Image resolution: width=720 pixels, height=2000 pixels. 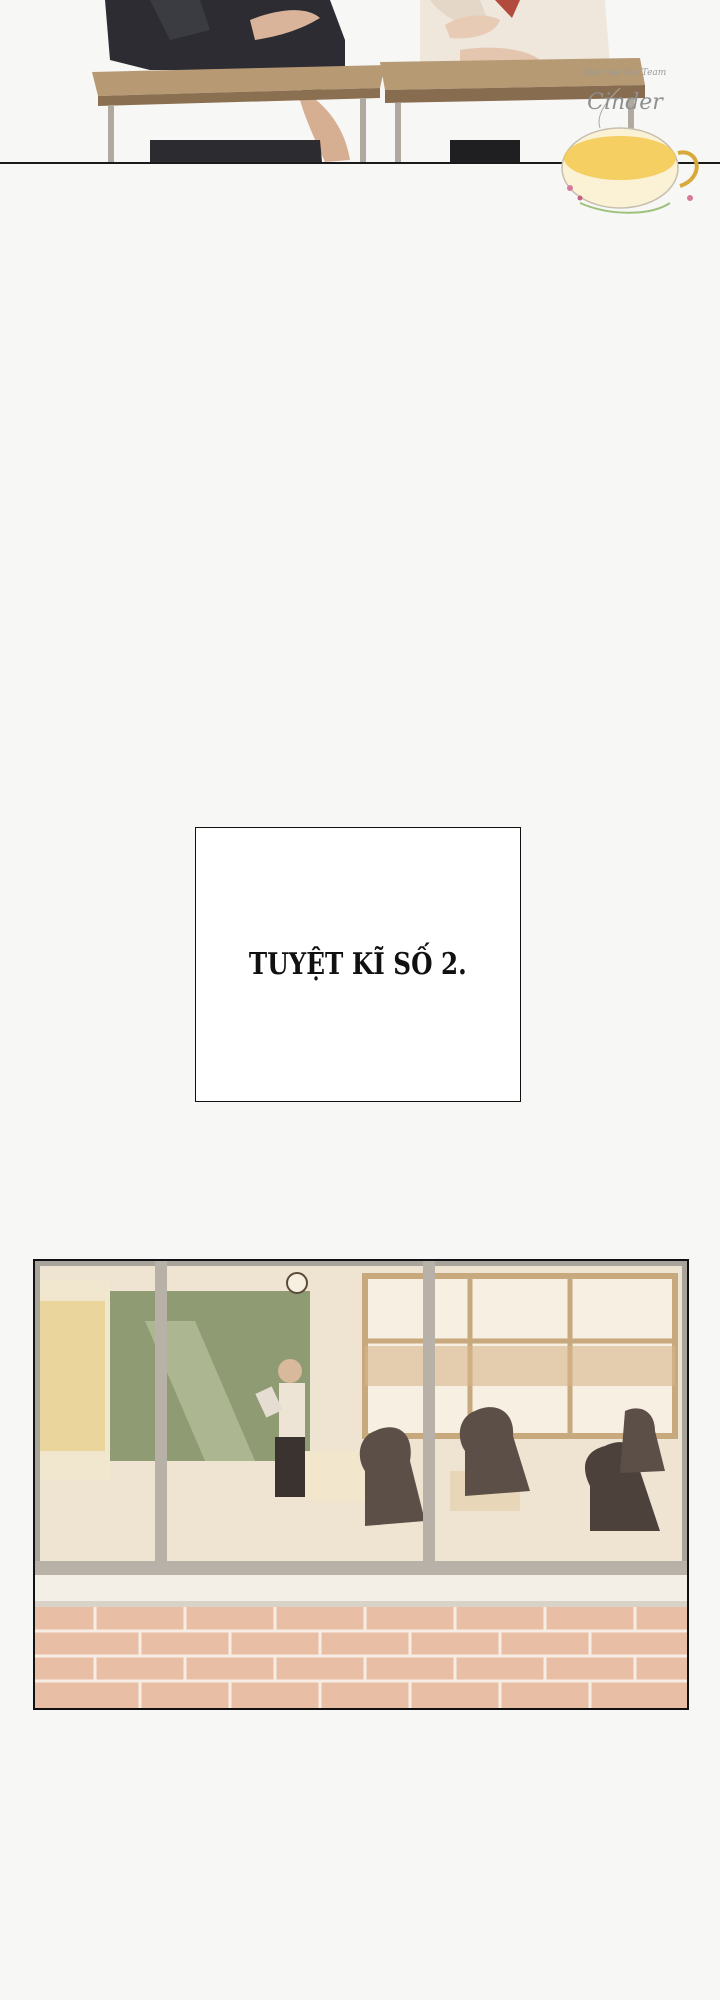 I want to click on watermark: Beat me the Team Cinder, so click(x=625, y=145).